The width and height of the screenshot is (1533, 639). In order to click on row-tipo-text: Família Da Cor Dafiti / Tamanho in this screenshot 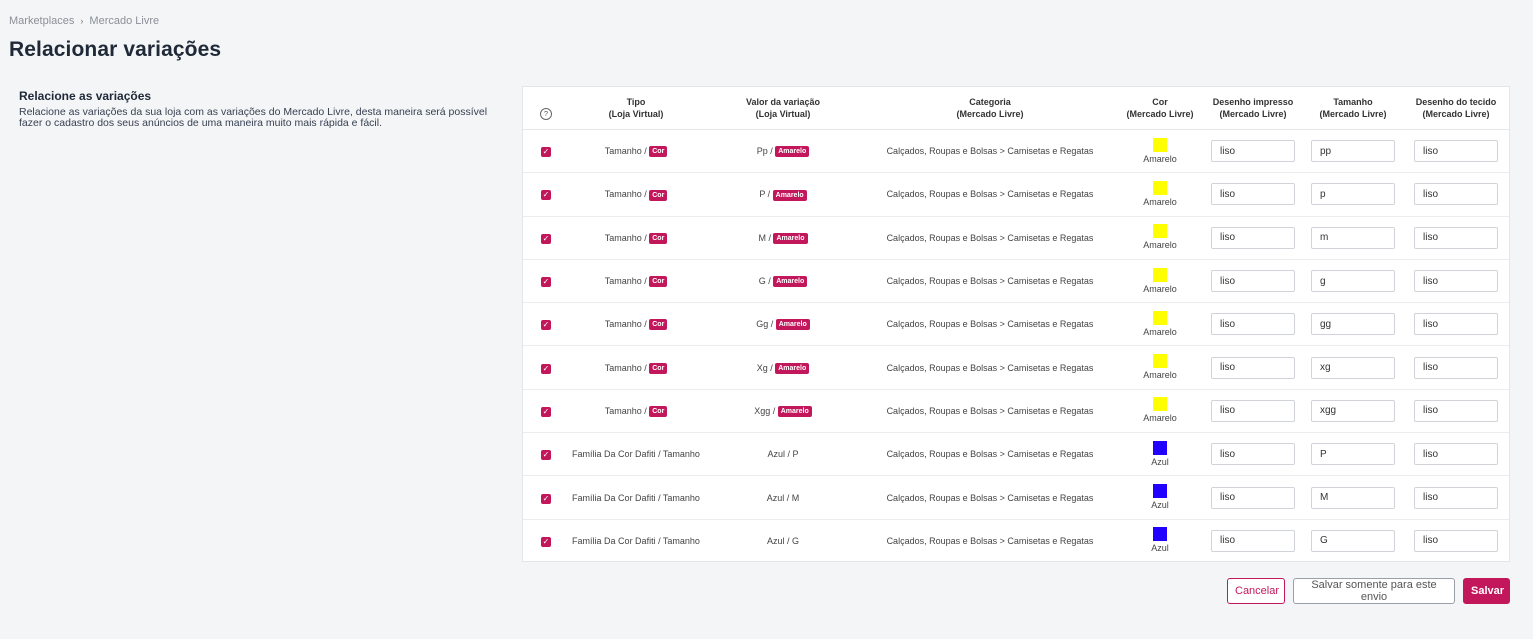, I will do `click(636, 454)`.